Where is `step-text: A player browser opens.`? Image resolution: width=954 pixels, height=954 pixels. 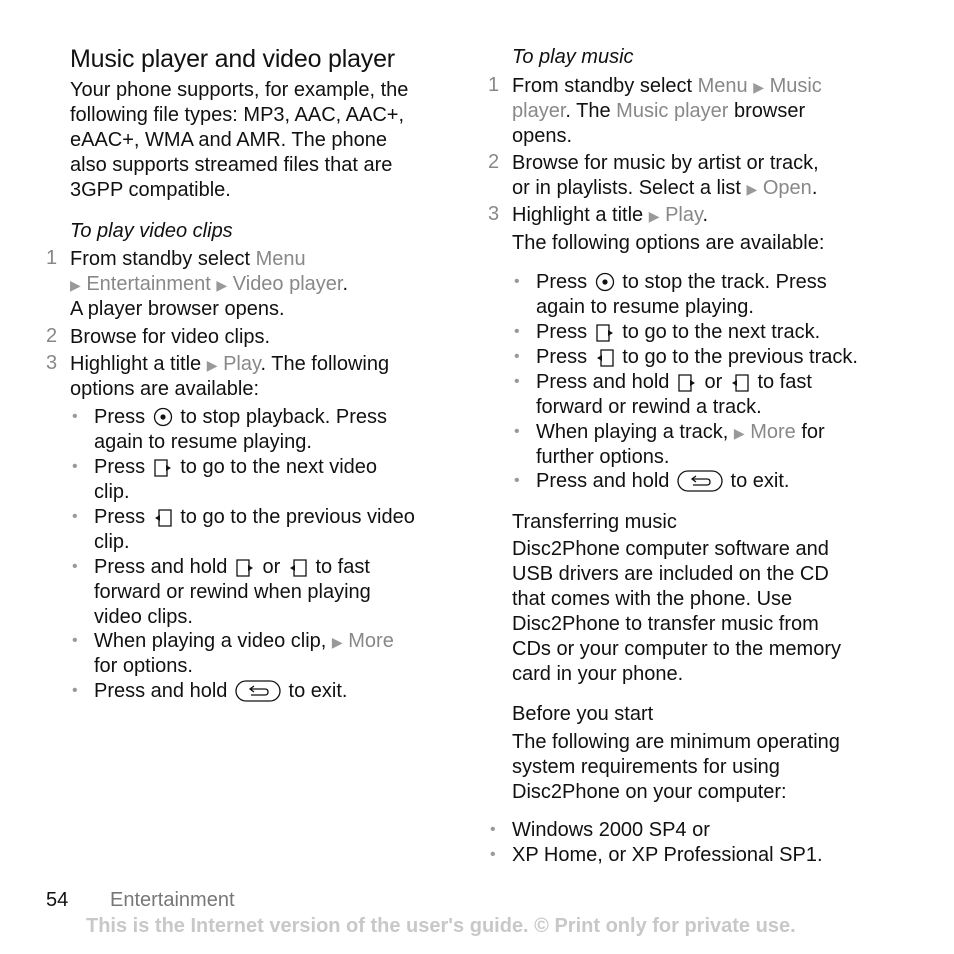
step-text: A player browser opens. is located at coordinates (177, 309).